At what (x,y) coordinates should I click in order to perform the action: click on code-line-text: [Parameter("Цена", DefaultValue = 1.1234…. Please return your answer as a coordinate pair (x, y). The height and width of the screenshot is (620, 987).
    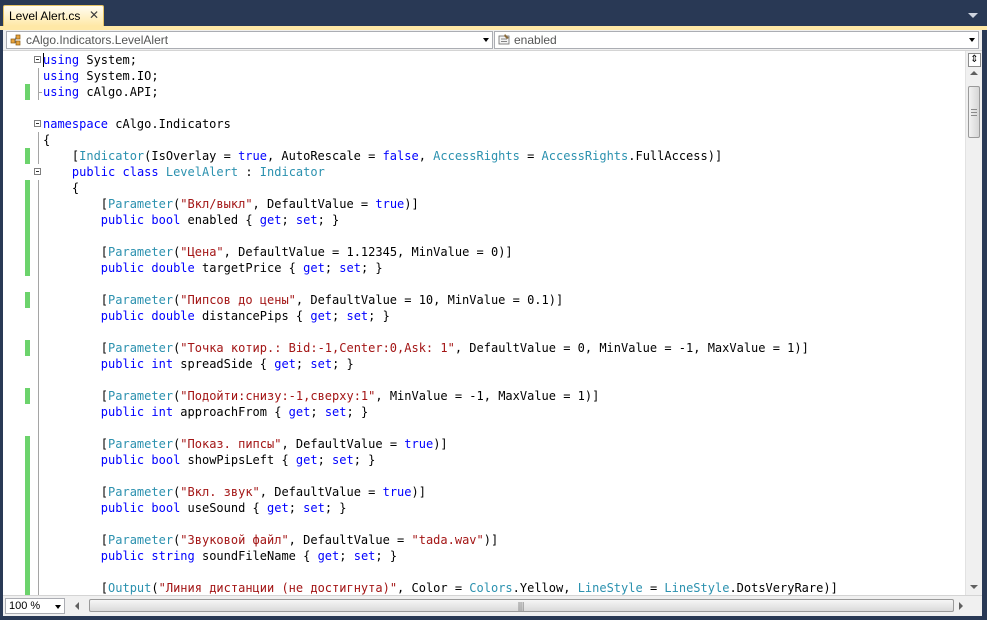
    Looking at the image, I should click on (278, 252).